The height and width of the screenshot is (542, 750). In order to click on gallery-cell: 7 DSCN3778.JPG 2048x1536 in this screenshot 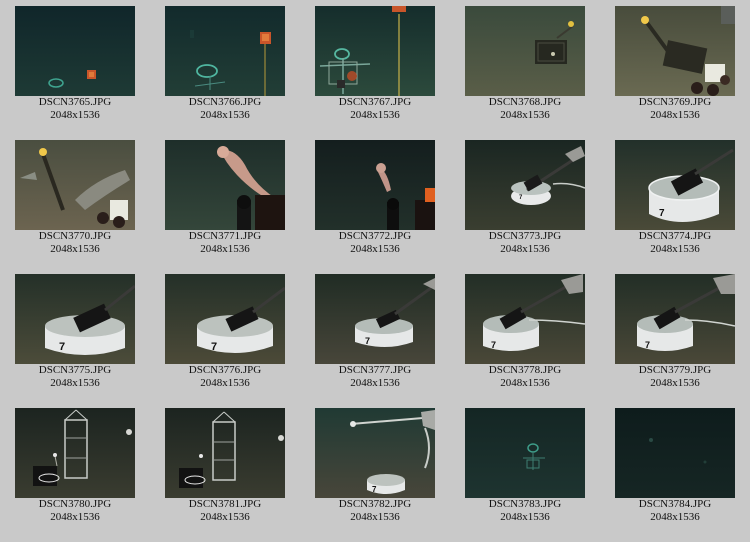, I will do `click(525, 335)`.